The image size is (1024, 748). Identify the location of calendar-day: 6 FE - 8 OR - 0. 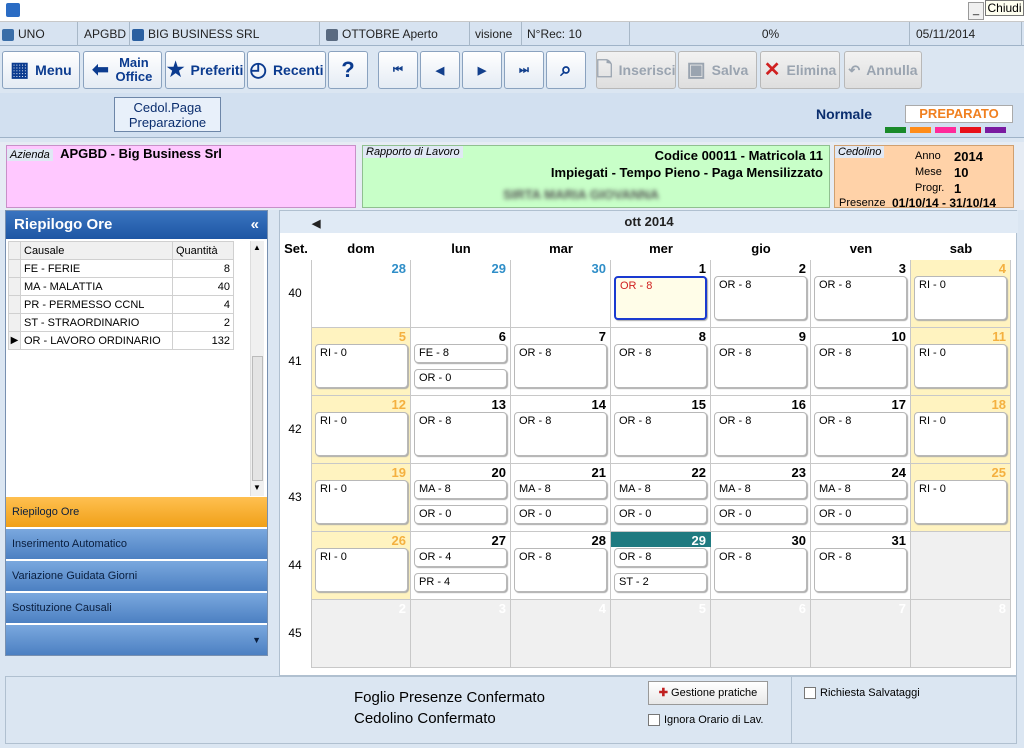
(461, 362).